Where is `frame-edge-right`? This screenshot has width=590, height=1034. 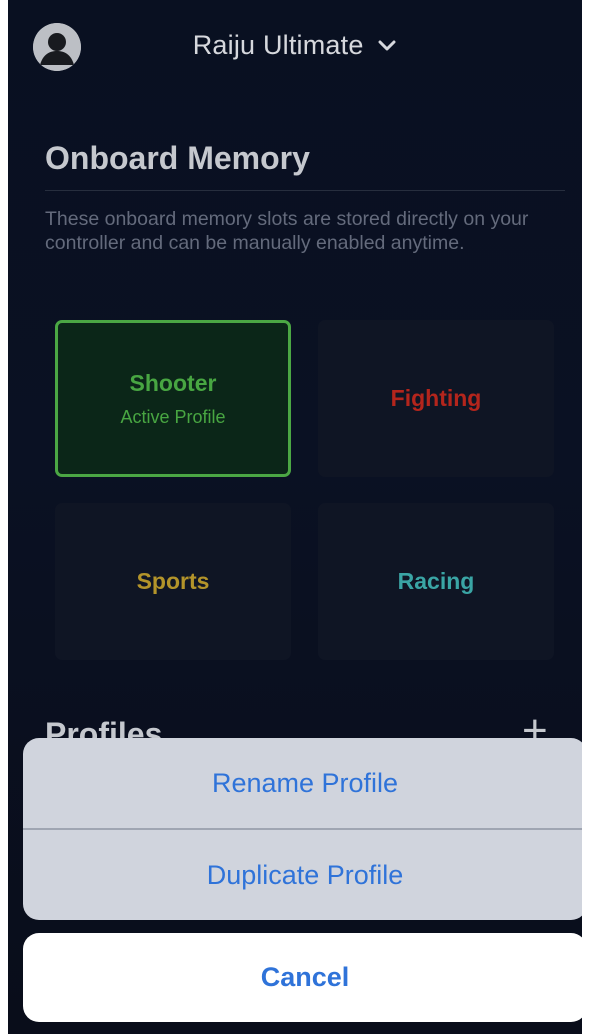
frame-edge-right is located at coordinates (586, 517).